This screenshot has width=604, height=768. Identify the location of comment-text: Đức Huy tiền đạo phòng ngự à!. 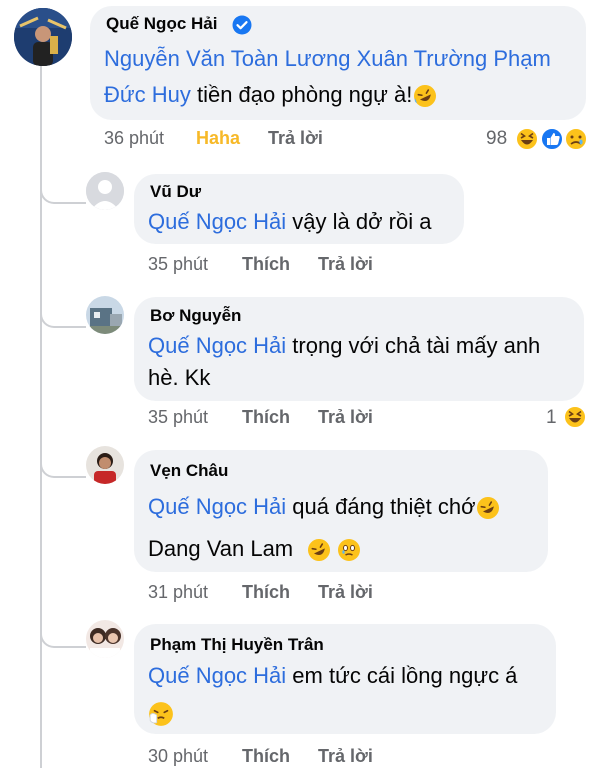
(270, 95).